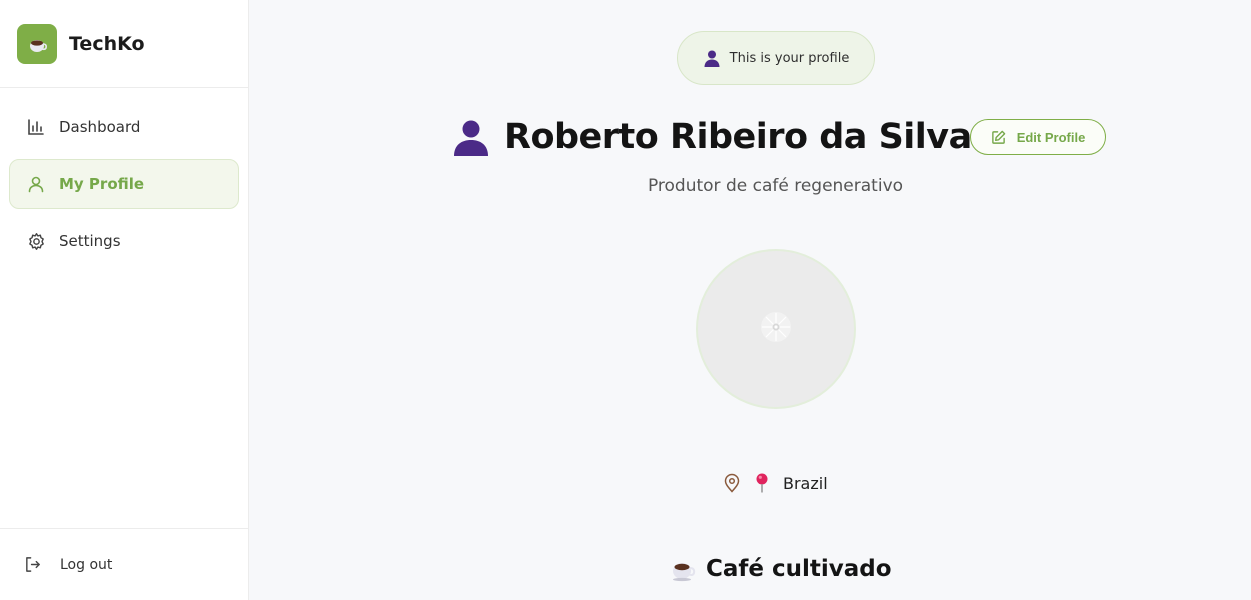 The width and height of the screenshot is (1251, 600). What do you see at coordinates (1051, 137) in the screenshot?
I see `edit-profile-label: Edit Profile` at bounding box center [1051, 137].